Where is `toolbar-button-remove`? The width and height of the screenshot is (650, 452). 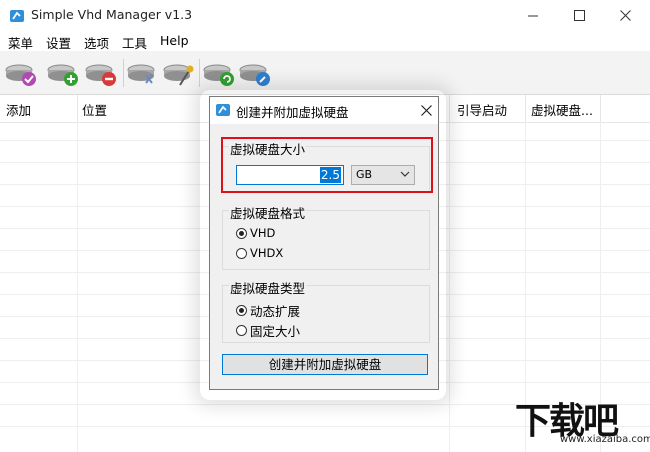
toolbar-button-remove is located at coordinates (101, 73).